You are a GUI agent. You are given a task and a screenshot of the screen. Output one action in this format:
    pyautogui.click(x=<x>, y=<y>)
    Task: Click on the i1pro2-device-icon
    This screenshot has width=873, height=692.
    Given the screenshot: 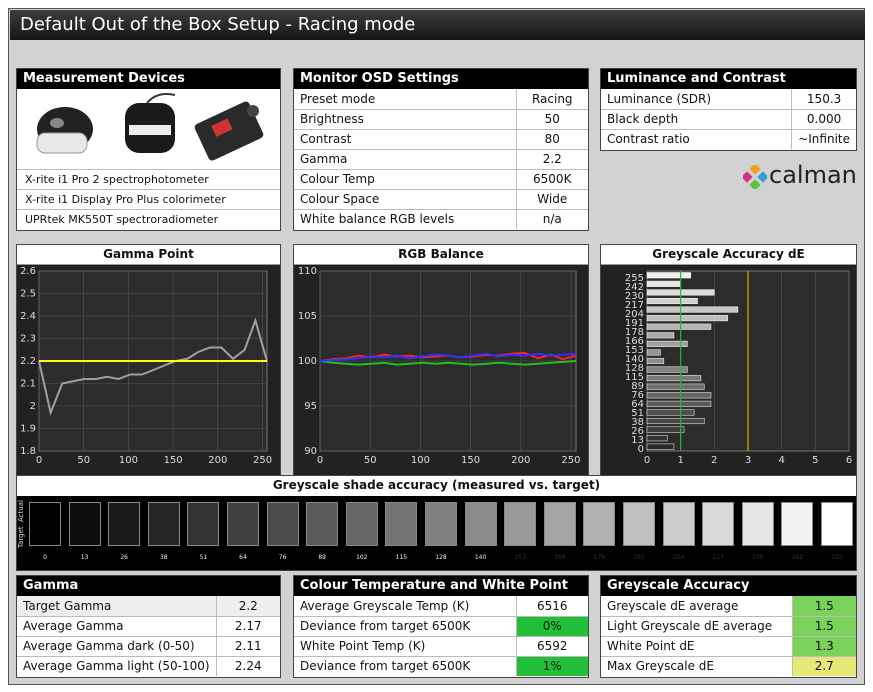 What is the action you would take?
    pyautogui.click(x=64, y=130)
    